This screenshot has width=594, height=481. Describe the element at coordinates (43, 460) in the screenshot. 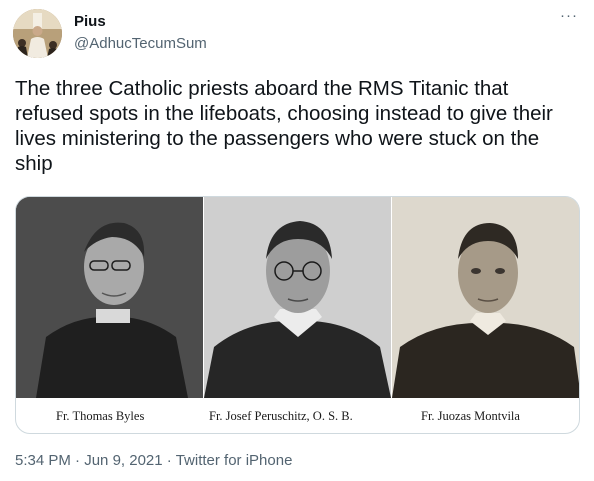

I see `tweet-time: 5:34 PM` at that location.